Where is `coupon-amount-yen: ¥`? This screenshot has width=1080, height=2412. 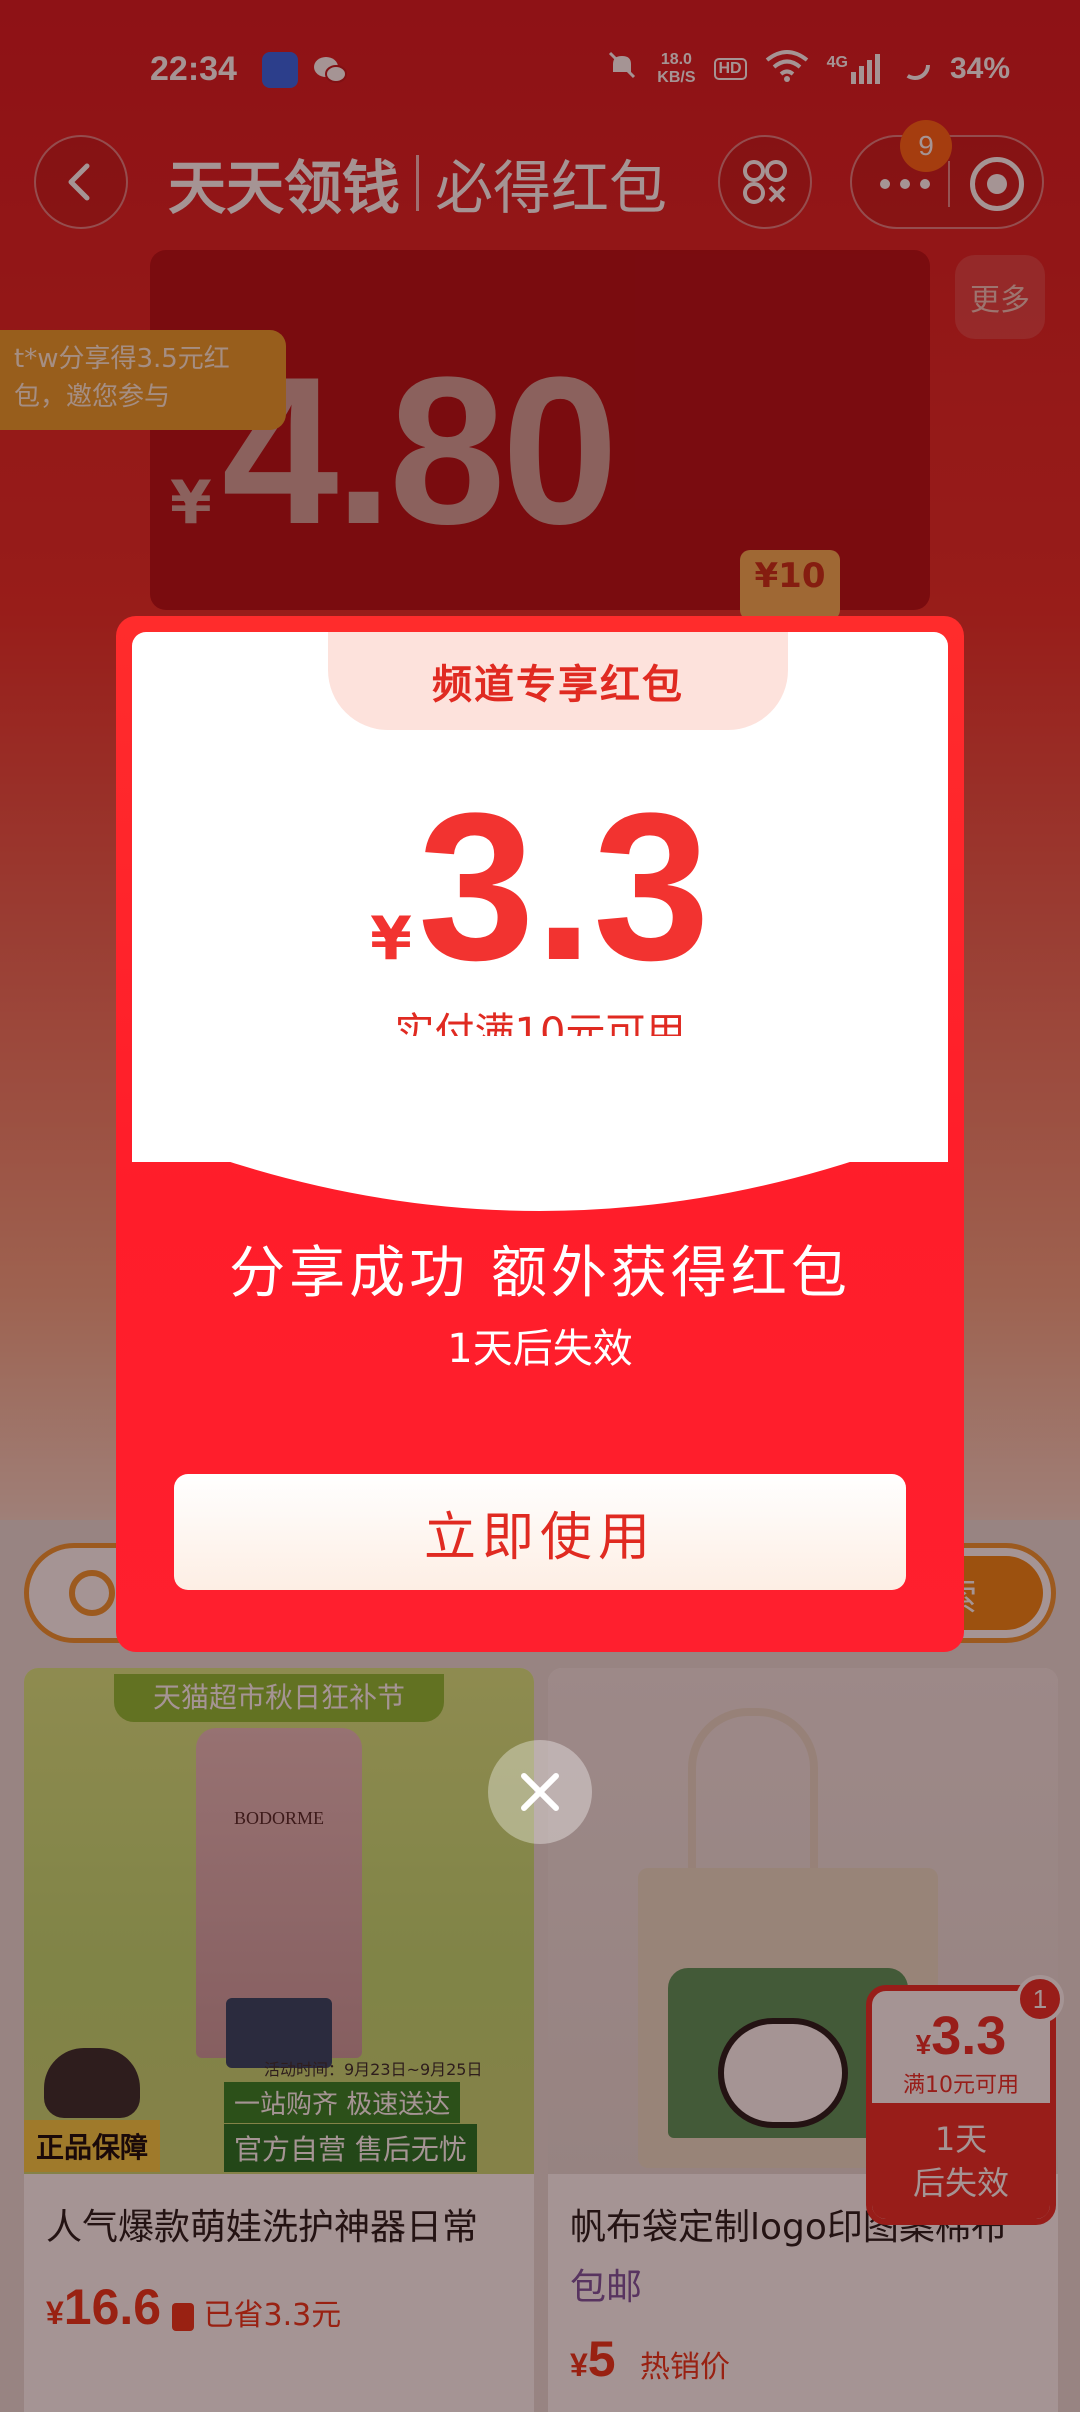
coupon-amount-yen: ¥ is located at coordinates (391, 939).